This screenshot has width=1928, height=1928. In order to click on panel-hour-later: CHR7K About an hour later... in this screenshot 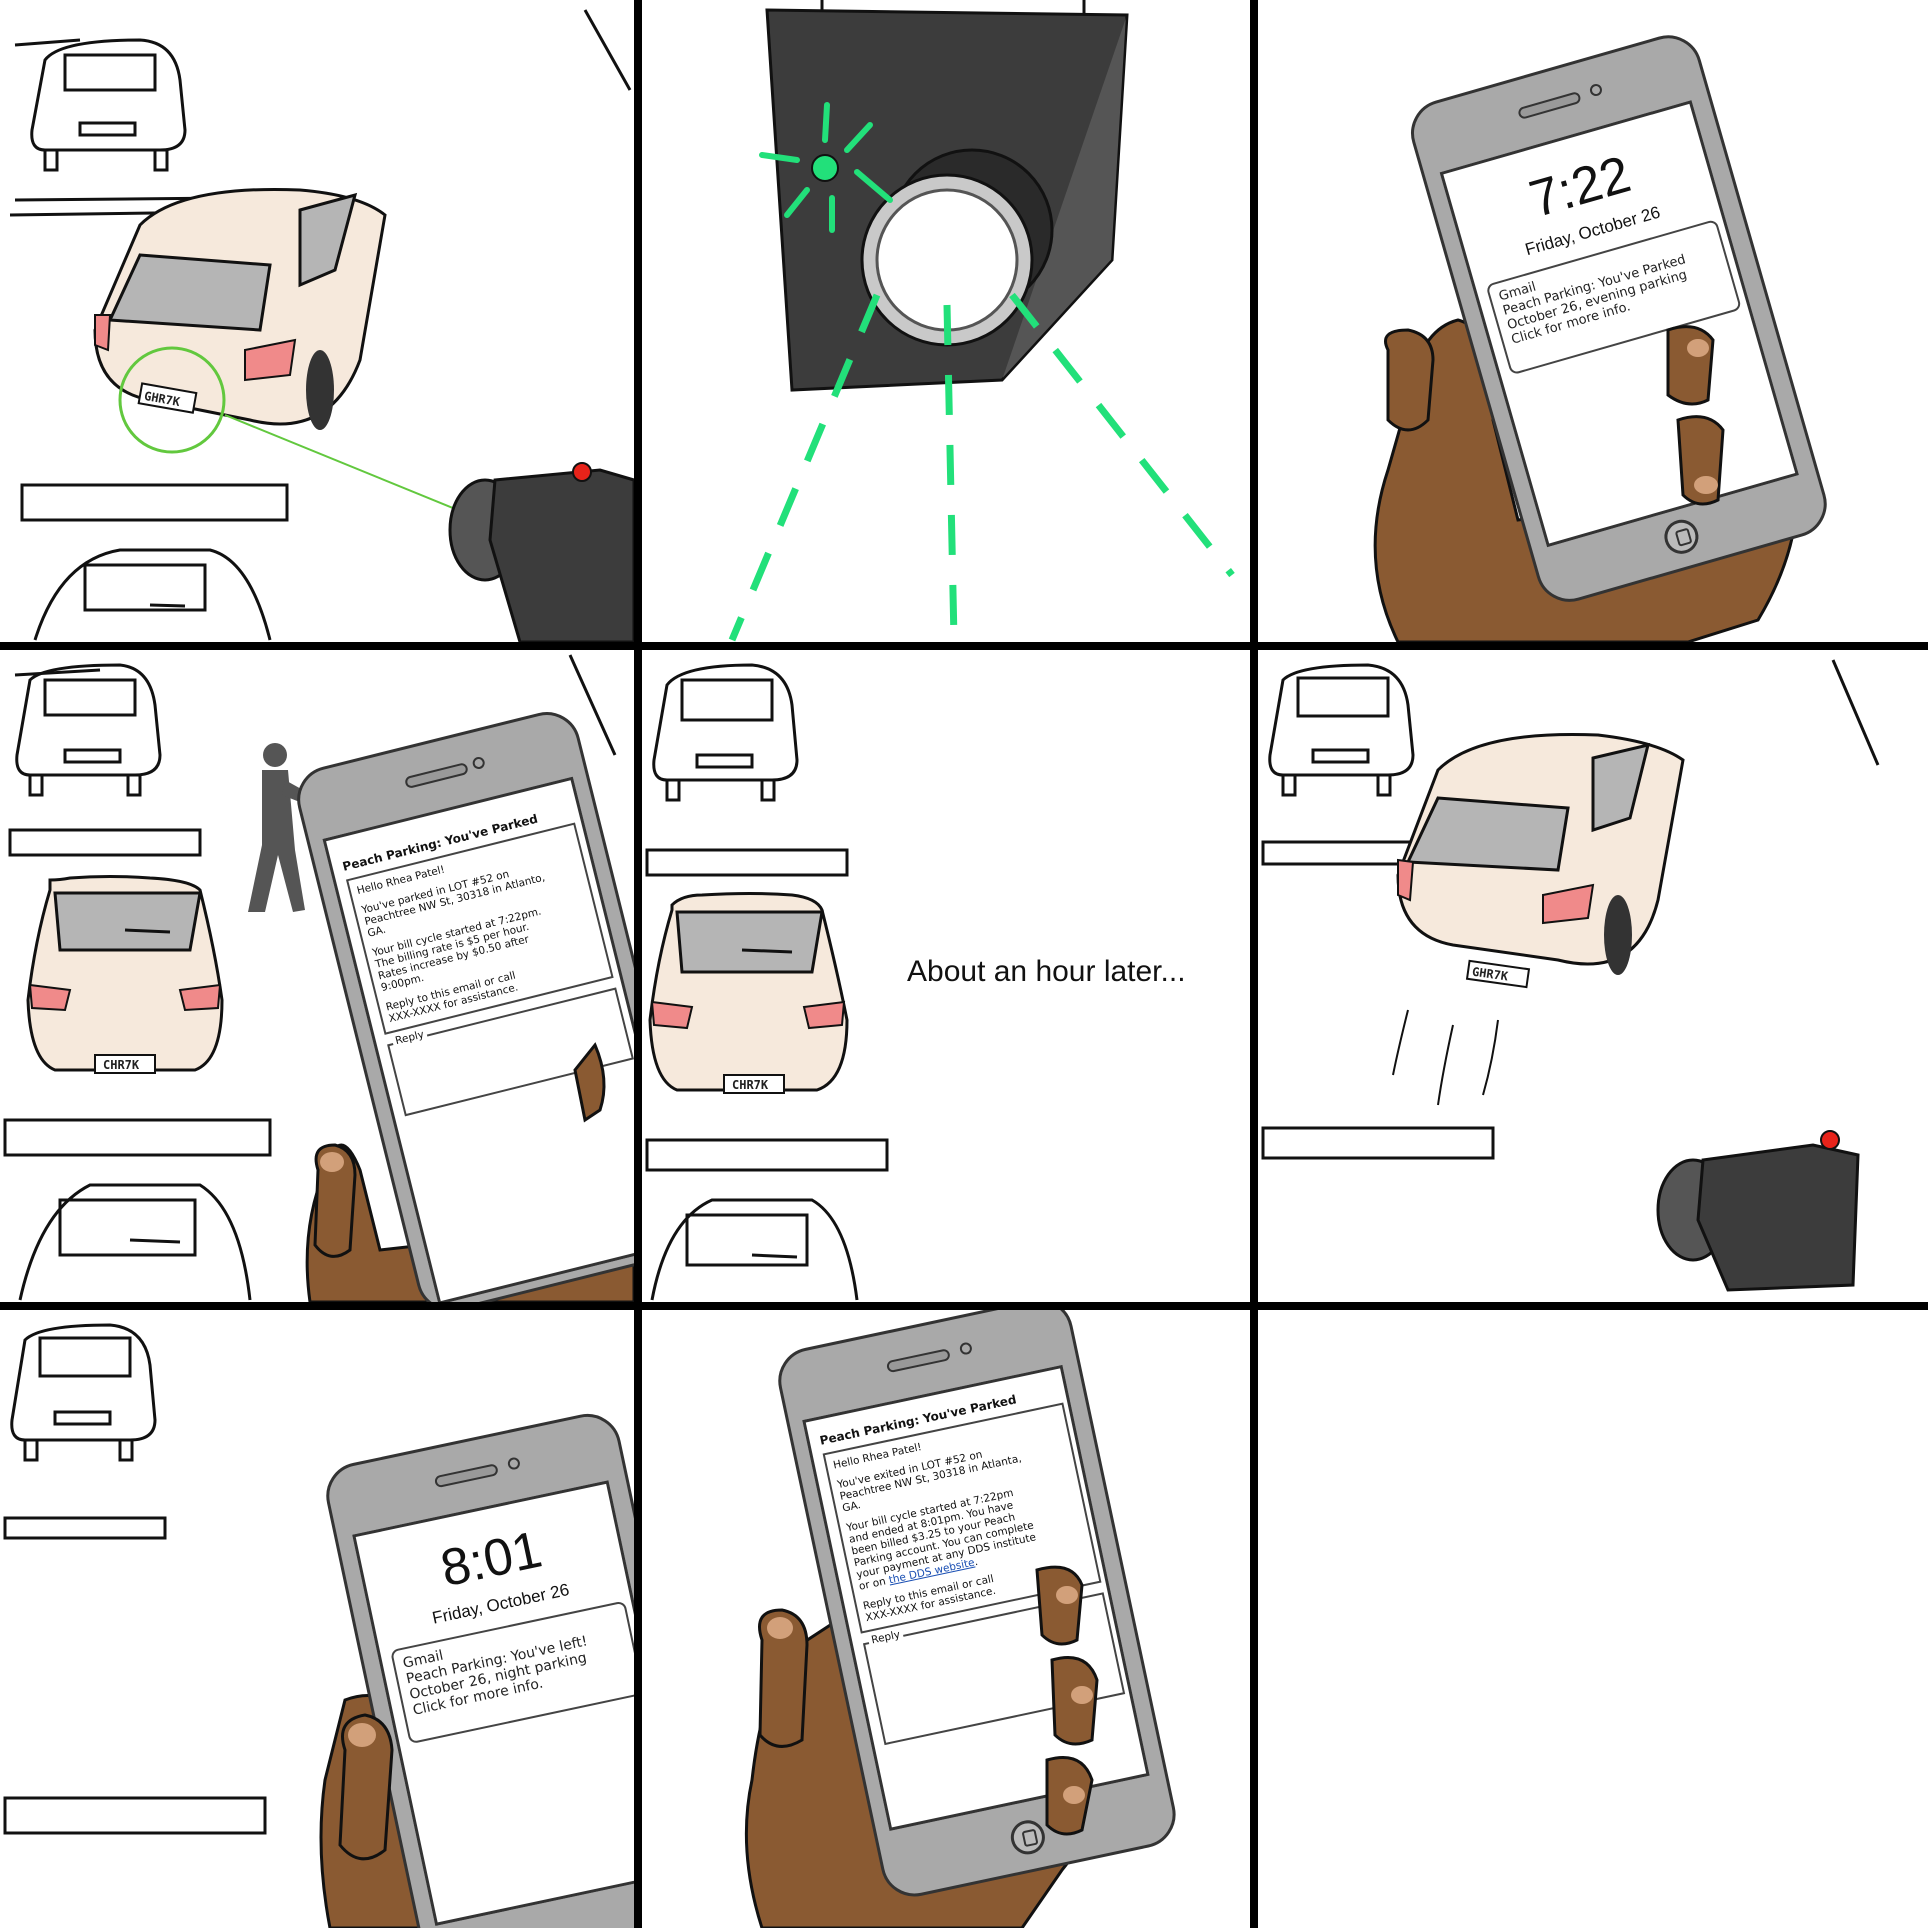, I will do `click(946, 976)`.